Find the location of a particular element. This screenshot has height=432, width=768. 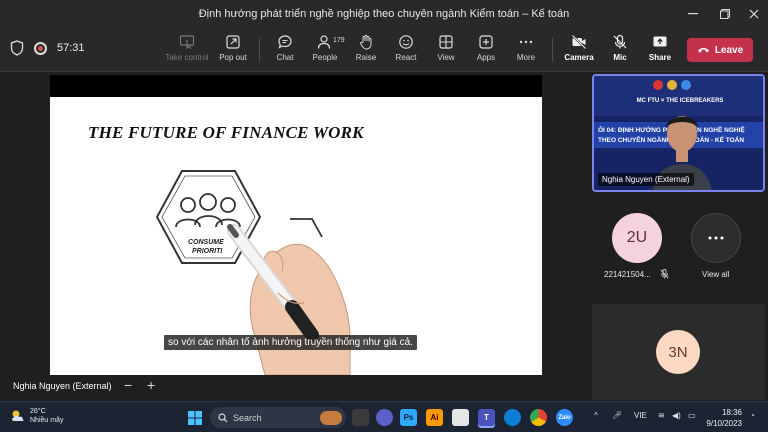

search-icon is located at coordinates (223, 417).